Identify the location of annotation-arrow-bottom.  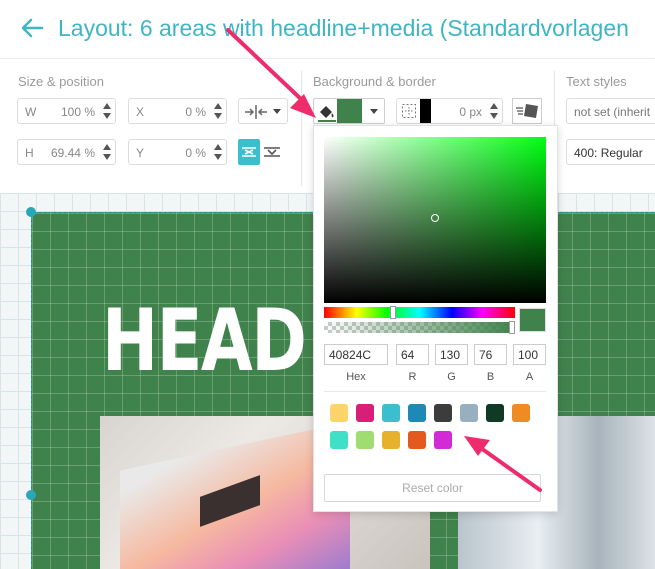
(509, 468).